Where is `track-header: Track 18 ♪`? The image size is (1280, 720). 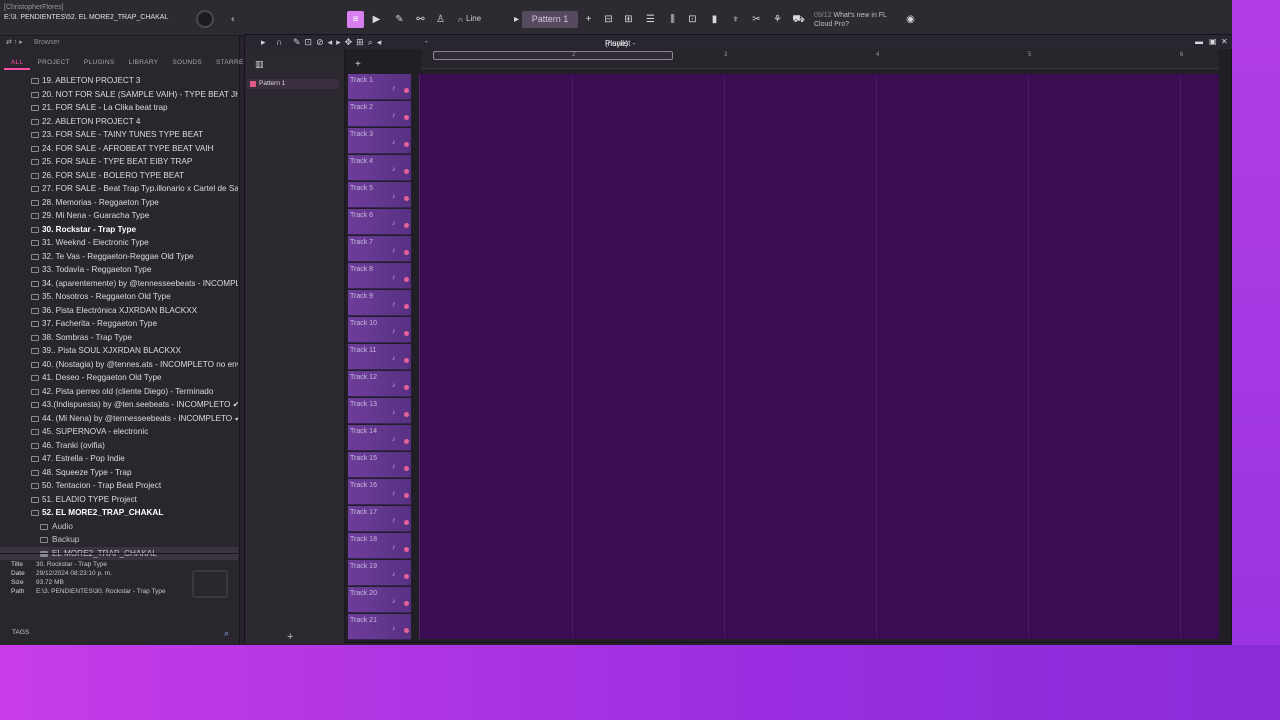
track-header: Track 18 ♪ is located at coordinates (379, 546).